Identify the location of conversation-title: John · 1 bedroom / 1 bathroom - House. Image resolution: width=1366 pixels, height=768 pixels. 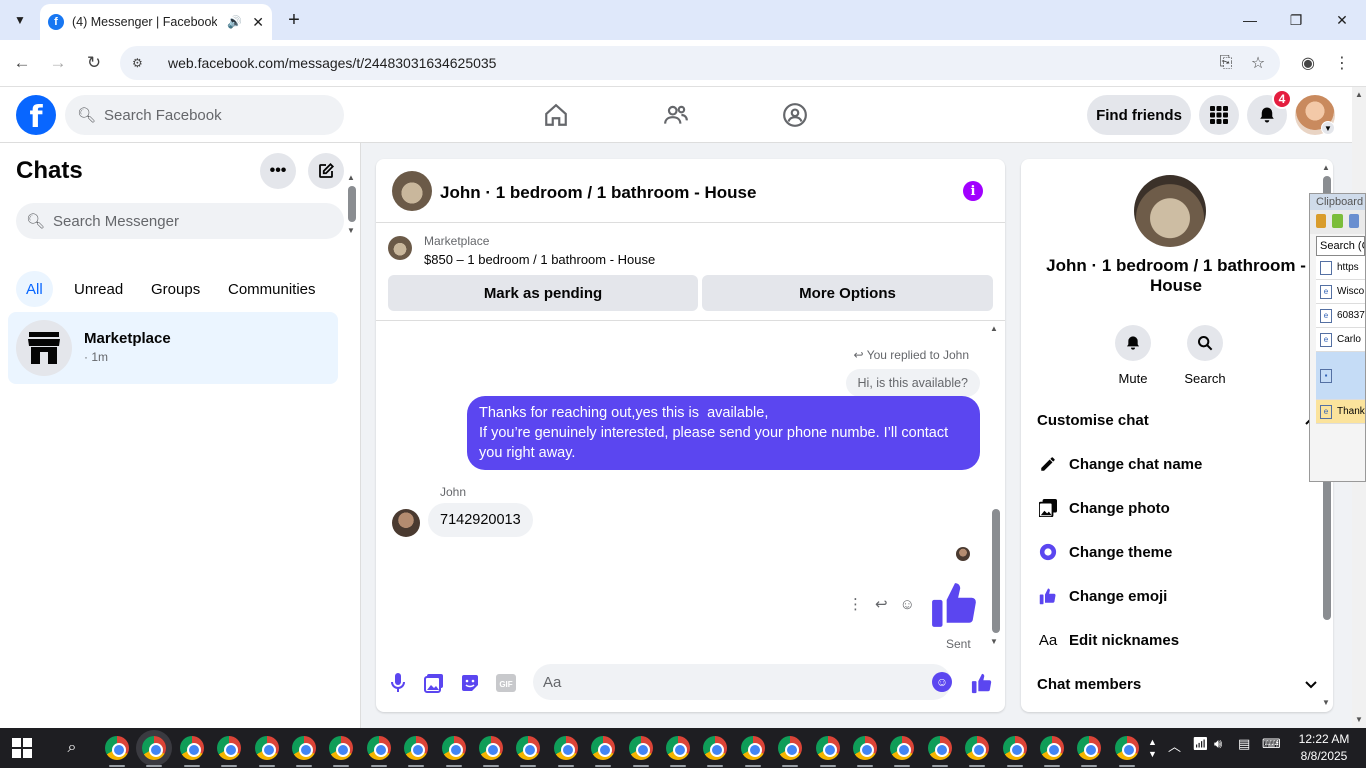
(598, 193).